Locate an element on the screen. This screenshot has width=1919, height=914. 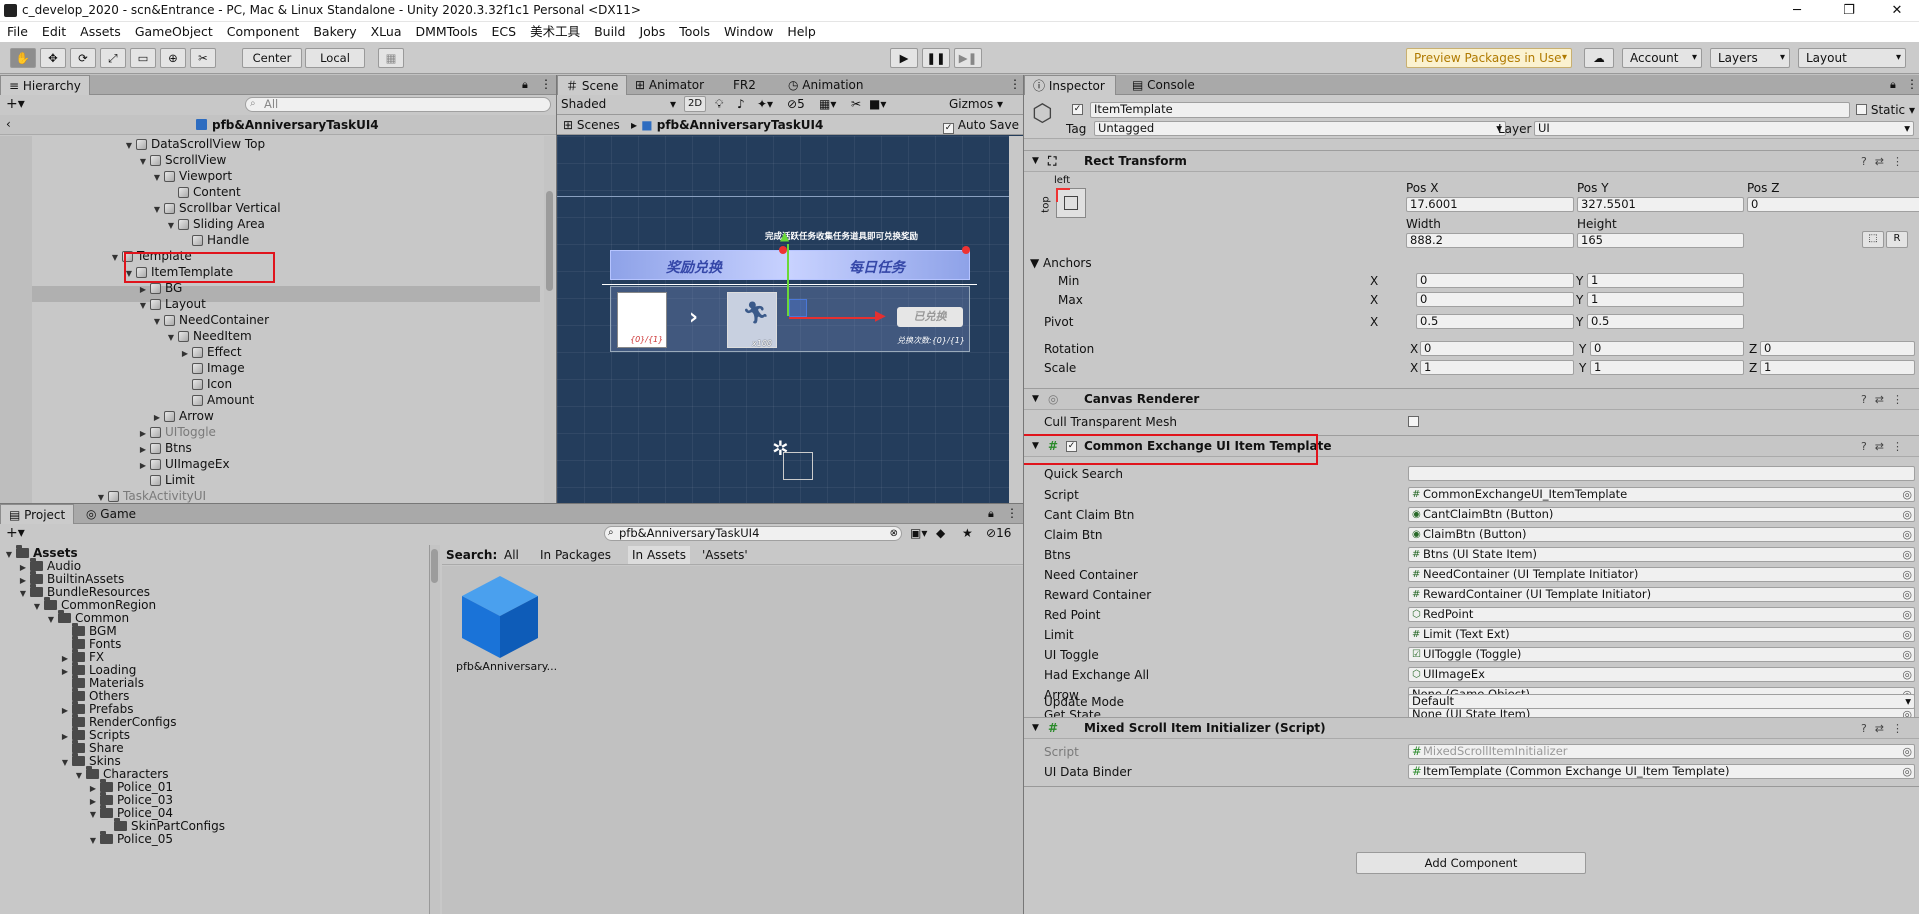
maximize-button: ❐ is located at coordinates (1849, 11).